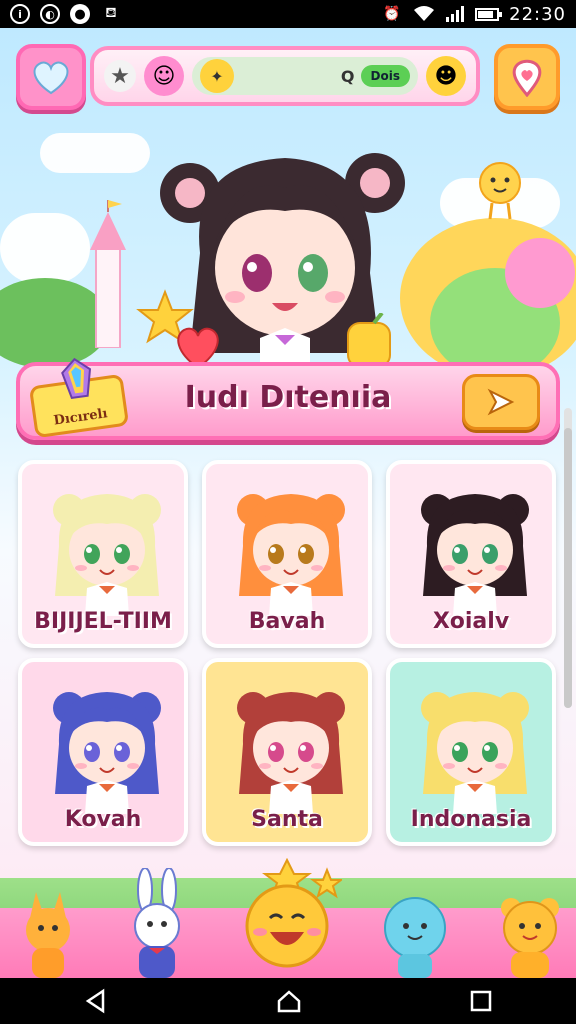 The image size is (576, 1024). I want to click on smiley-icon: ☻, so click(446, 76).